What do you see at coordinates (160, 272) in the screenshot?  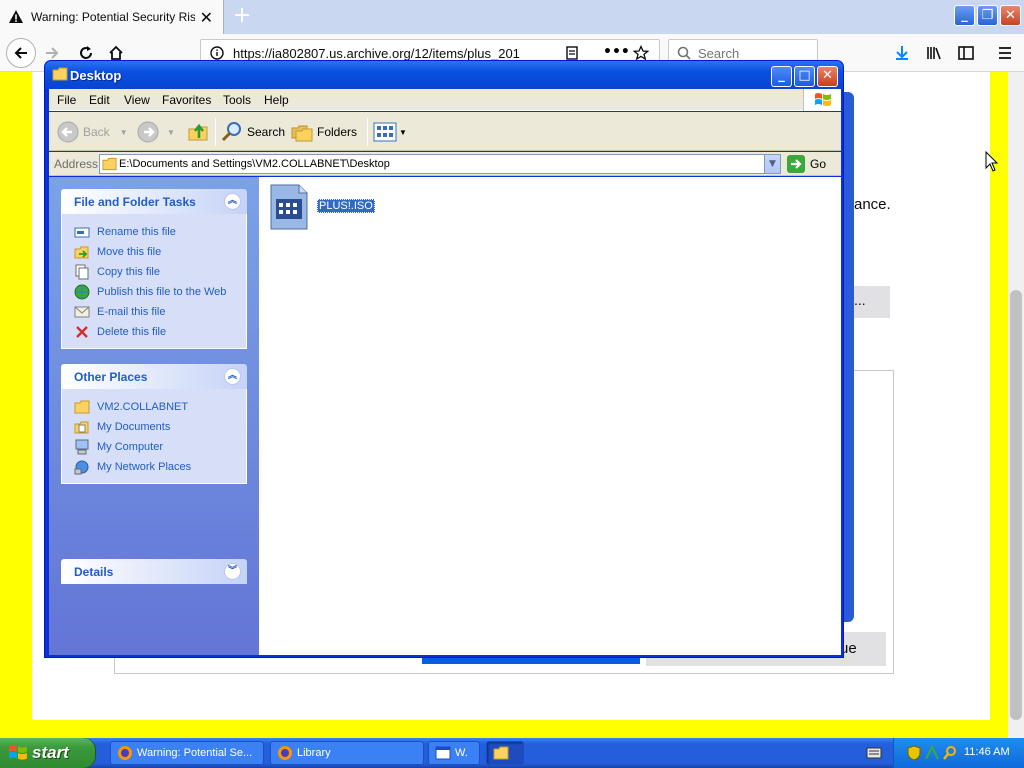 I see `task-copy: Copy this file` at bounding box center [160, 272].